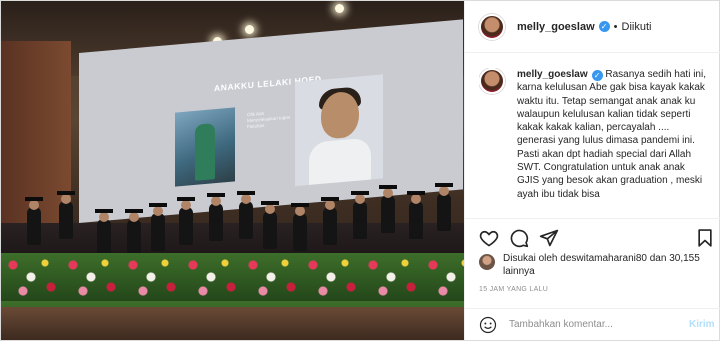 Image resolution: width=720 pixels, height=341 pixels. What do you see at coordinates (549, 238) in the screenshot?
I see `share-icon` at bounding box center [549, 238].